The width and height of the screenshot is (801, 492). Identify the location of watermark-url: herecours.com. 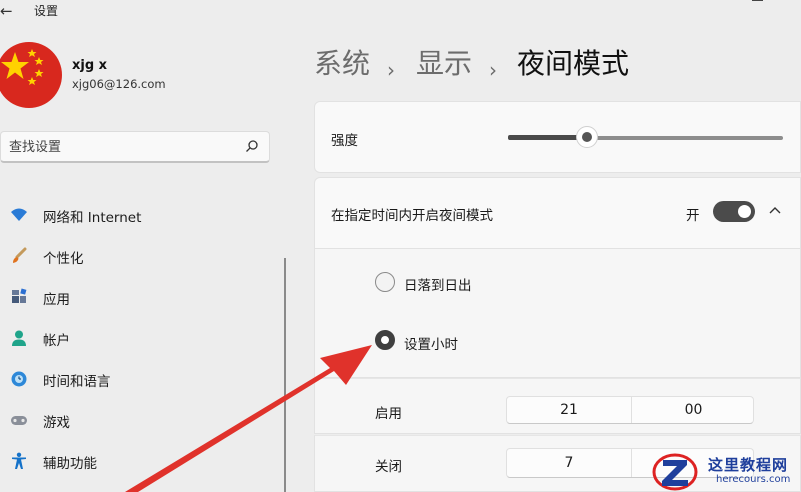
(753, 479).